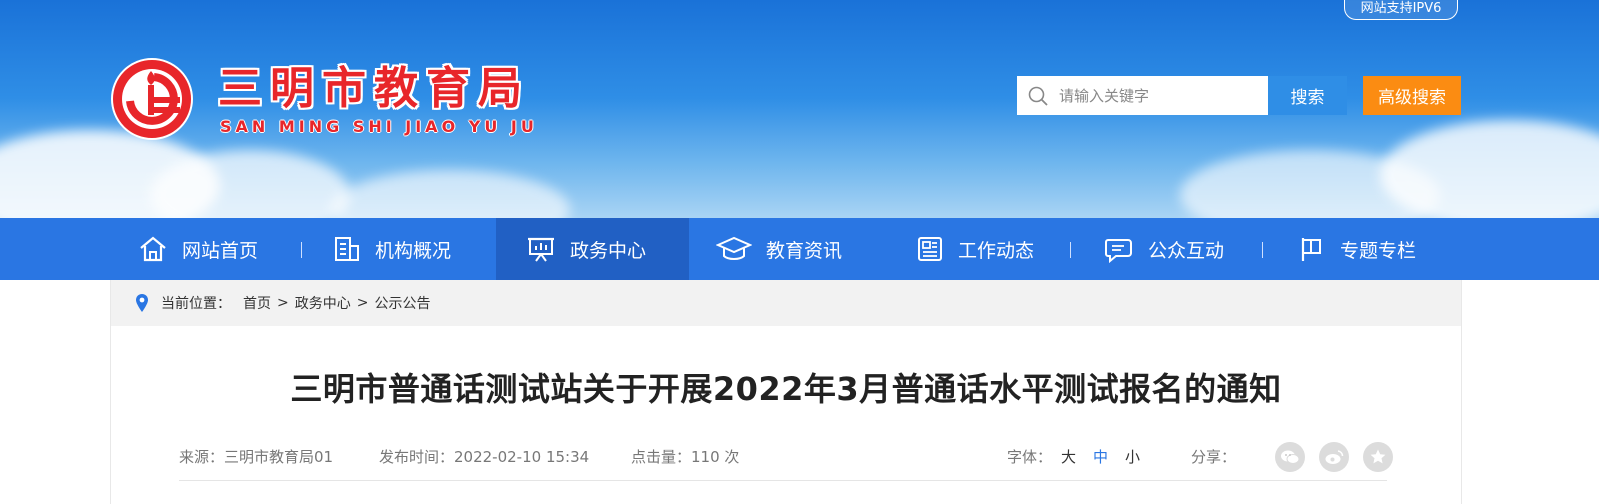  What do you see at coordinates (347, 249) in the screenshot?
I see `building-icon` at bounding box center [347, 249].